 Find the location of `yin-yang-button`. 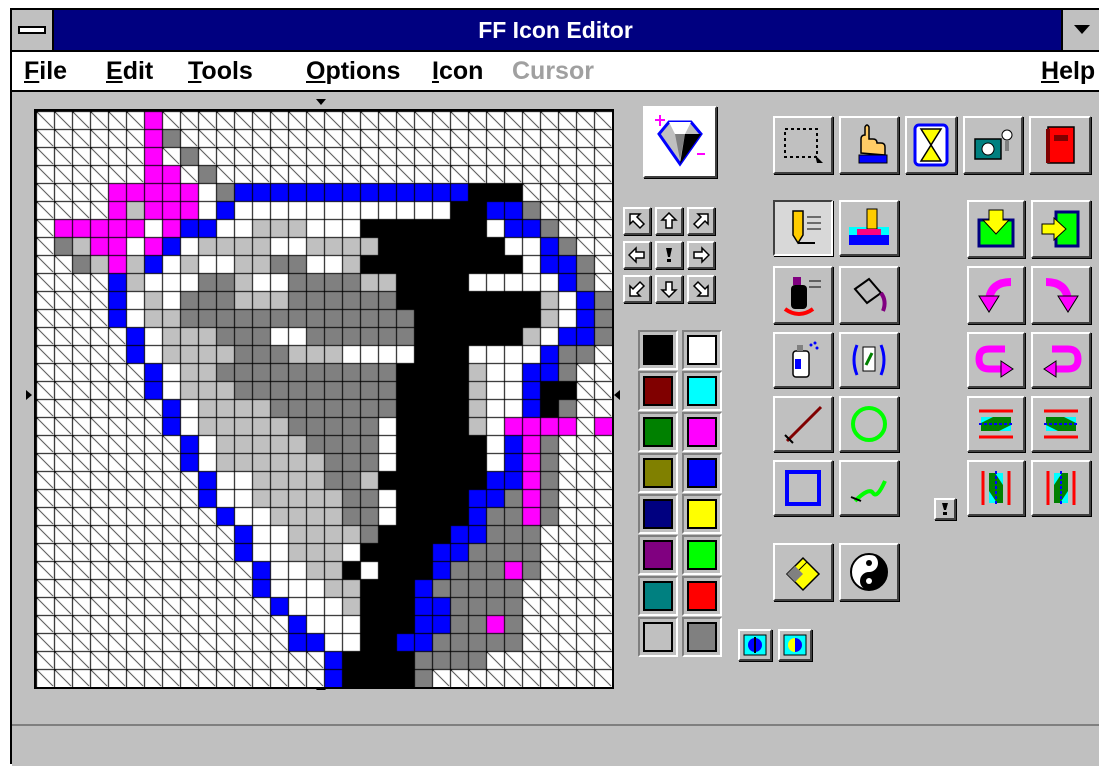

yin-yang-button is located at coordinates (869, 572).